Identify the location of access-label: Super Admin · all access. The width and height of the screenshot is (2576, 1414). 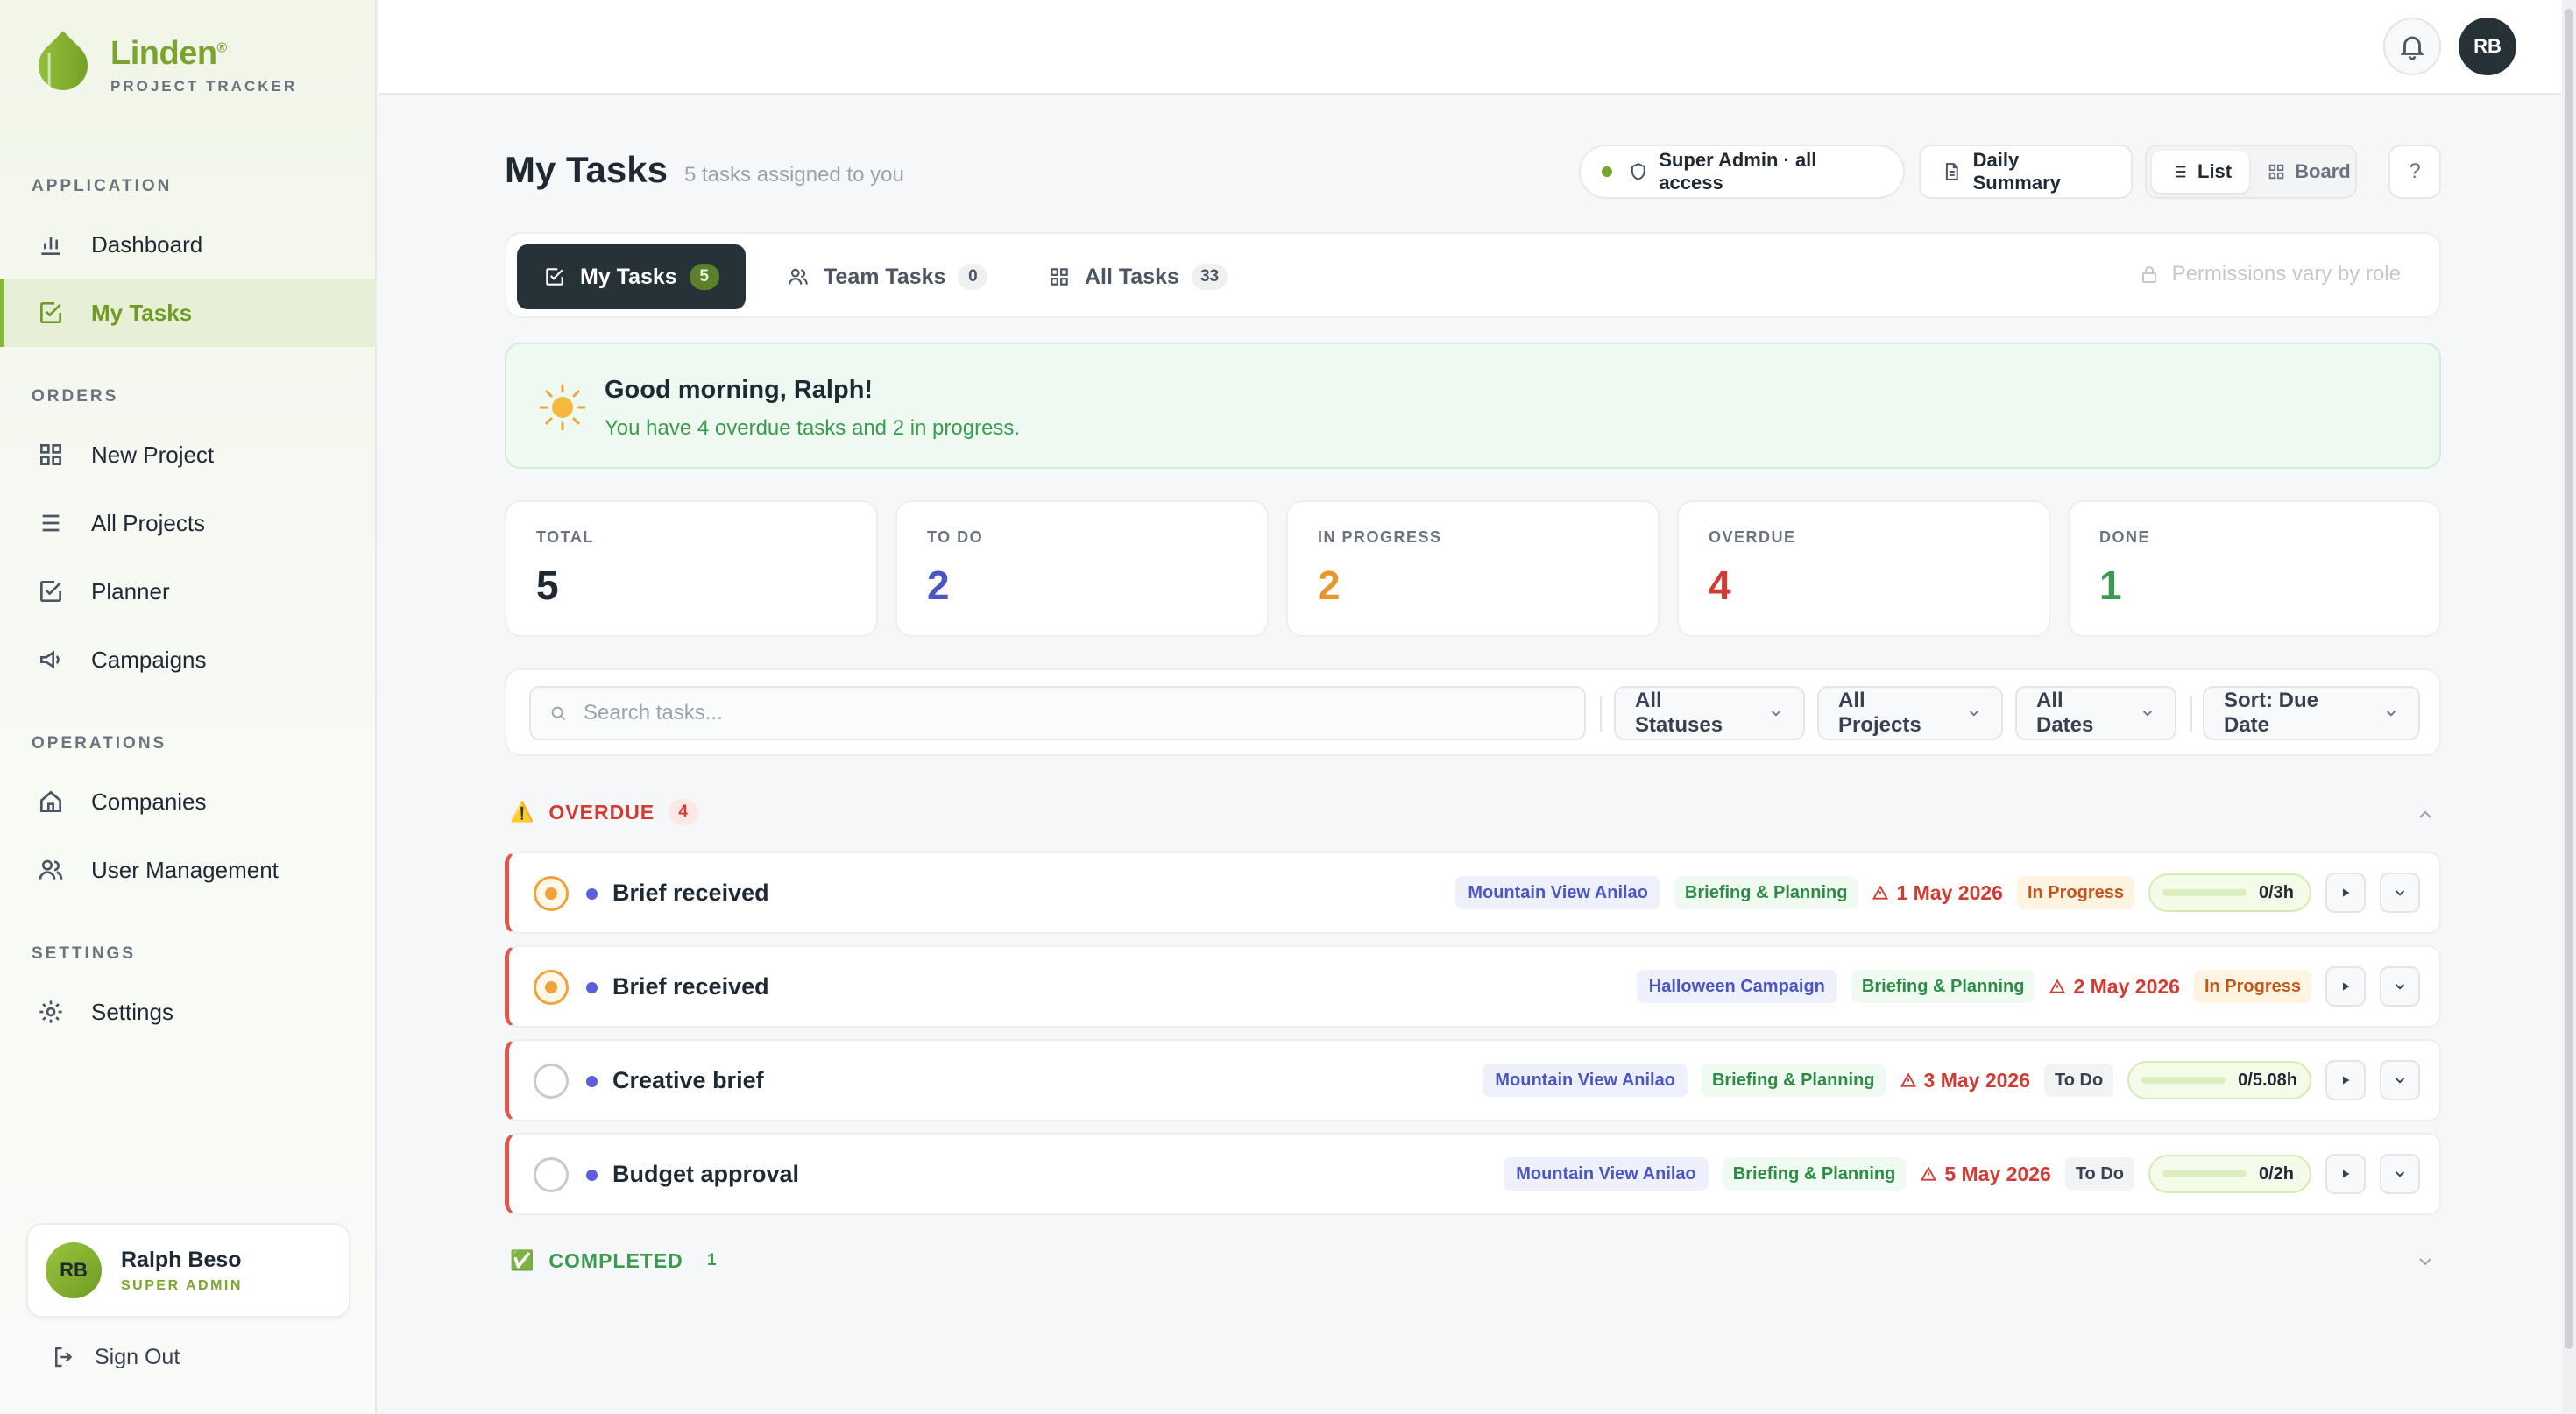
(1738, 171).